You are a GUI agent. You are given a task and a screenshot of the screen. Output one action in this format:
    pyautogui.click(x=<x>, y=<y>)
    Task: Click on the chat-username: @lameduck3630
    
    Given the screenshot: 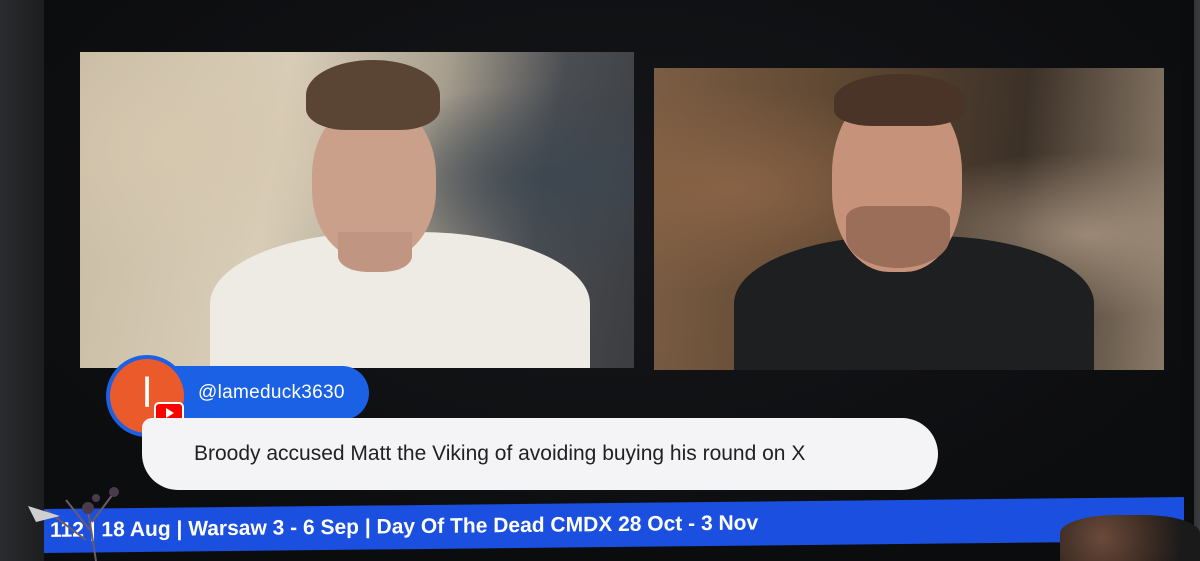 What is the action you would take?
    pyautogui.click(x=271, y=392)
    